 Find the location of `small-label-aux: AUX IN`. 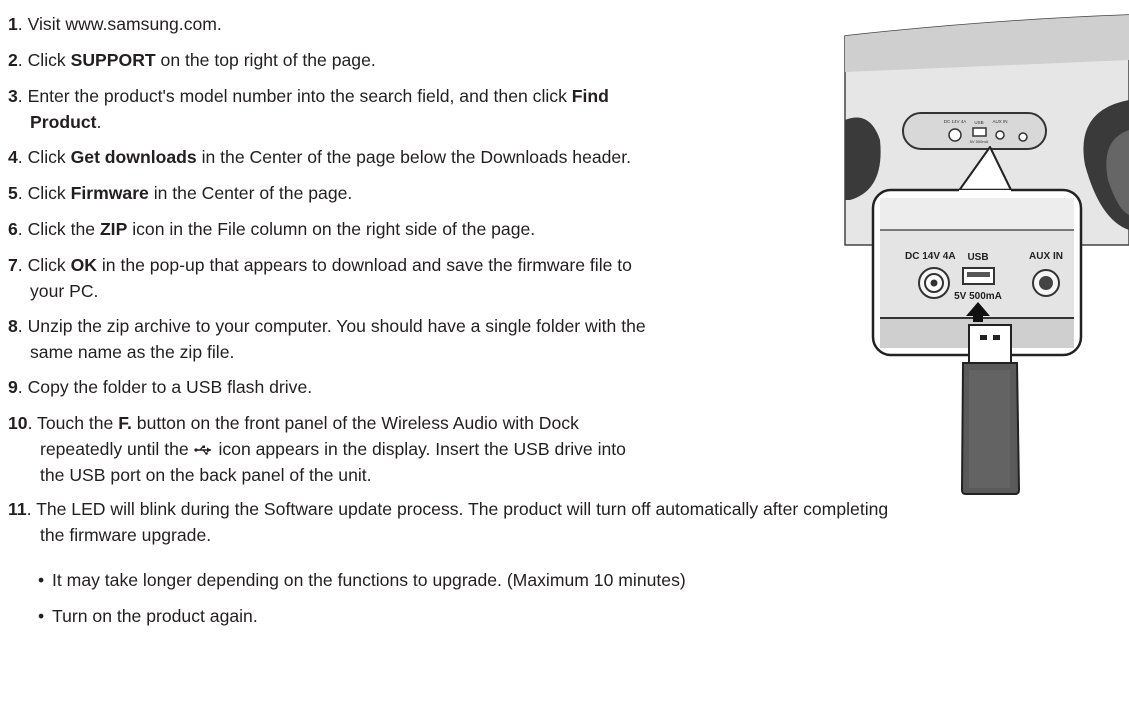

small-label-aux: AUX IN is located at coordinates (999, 121).